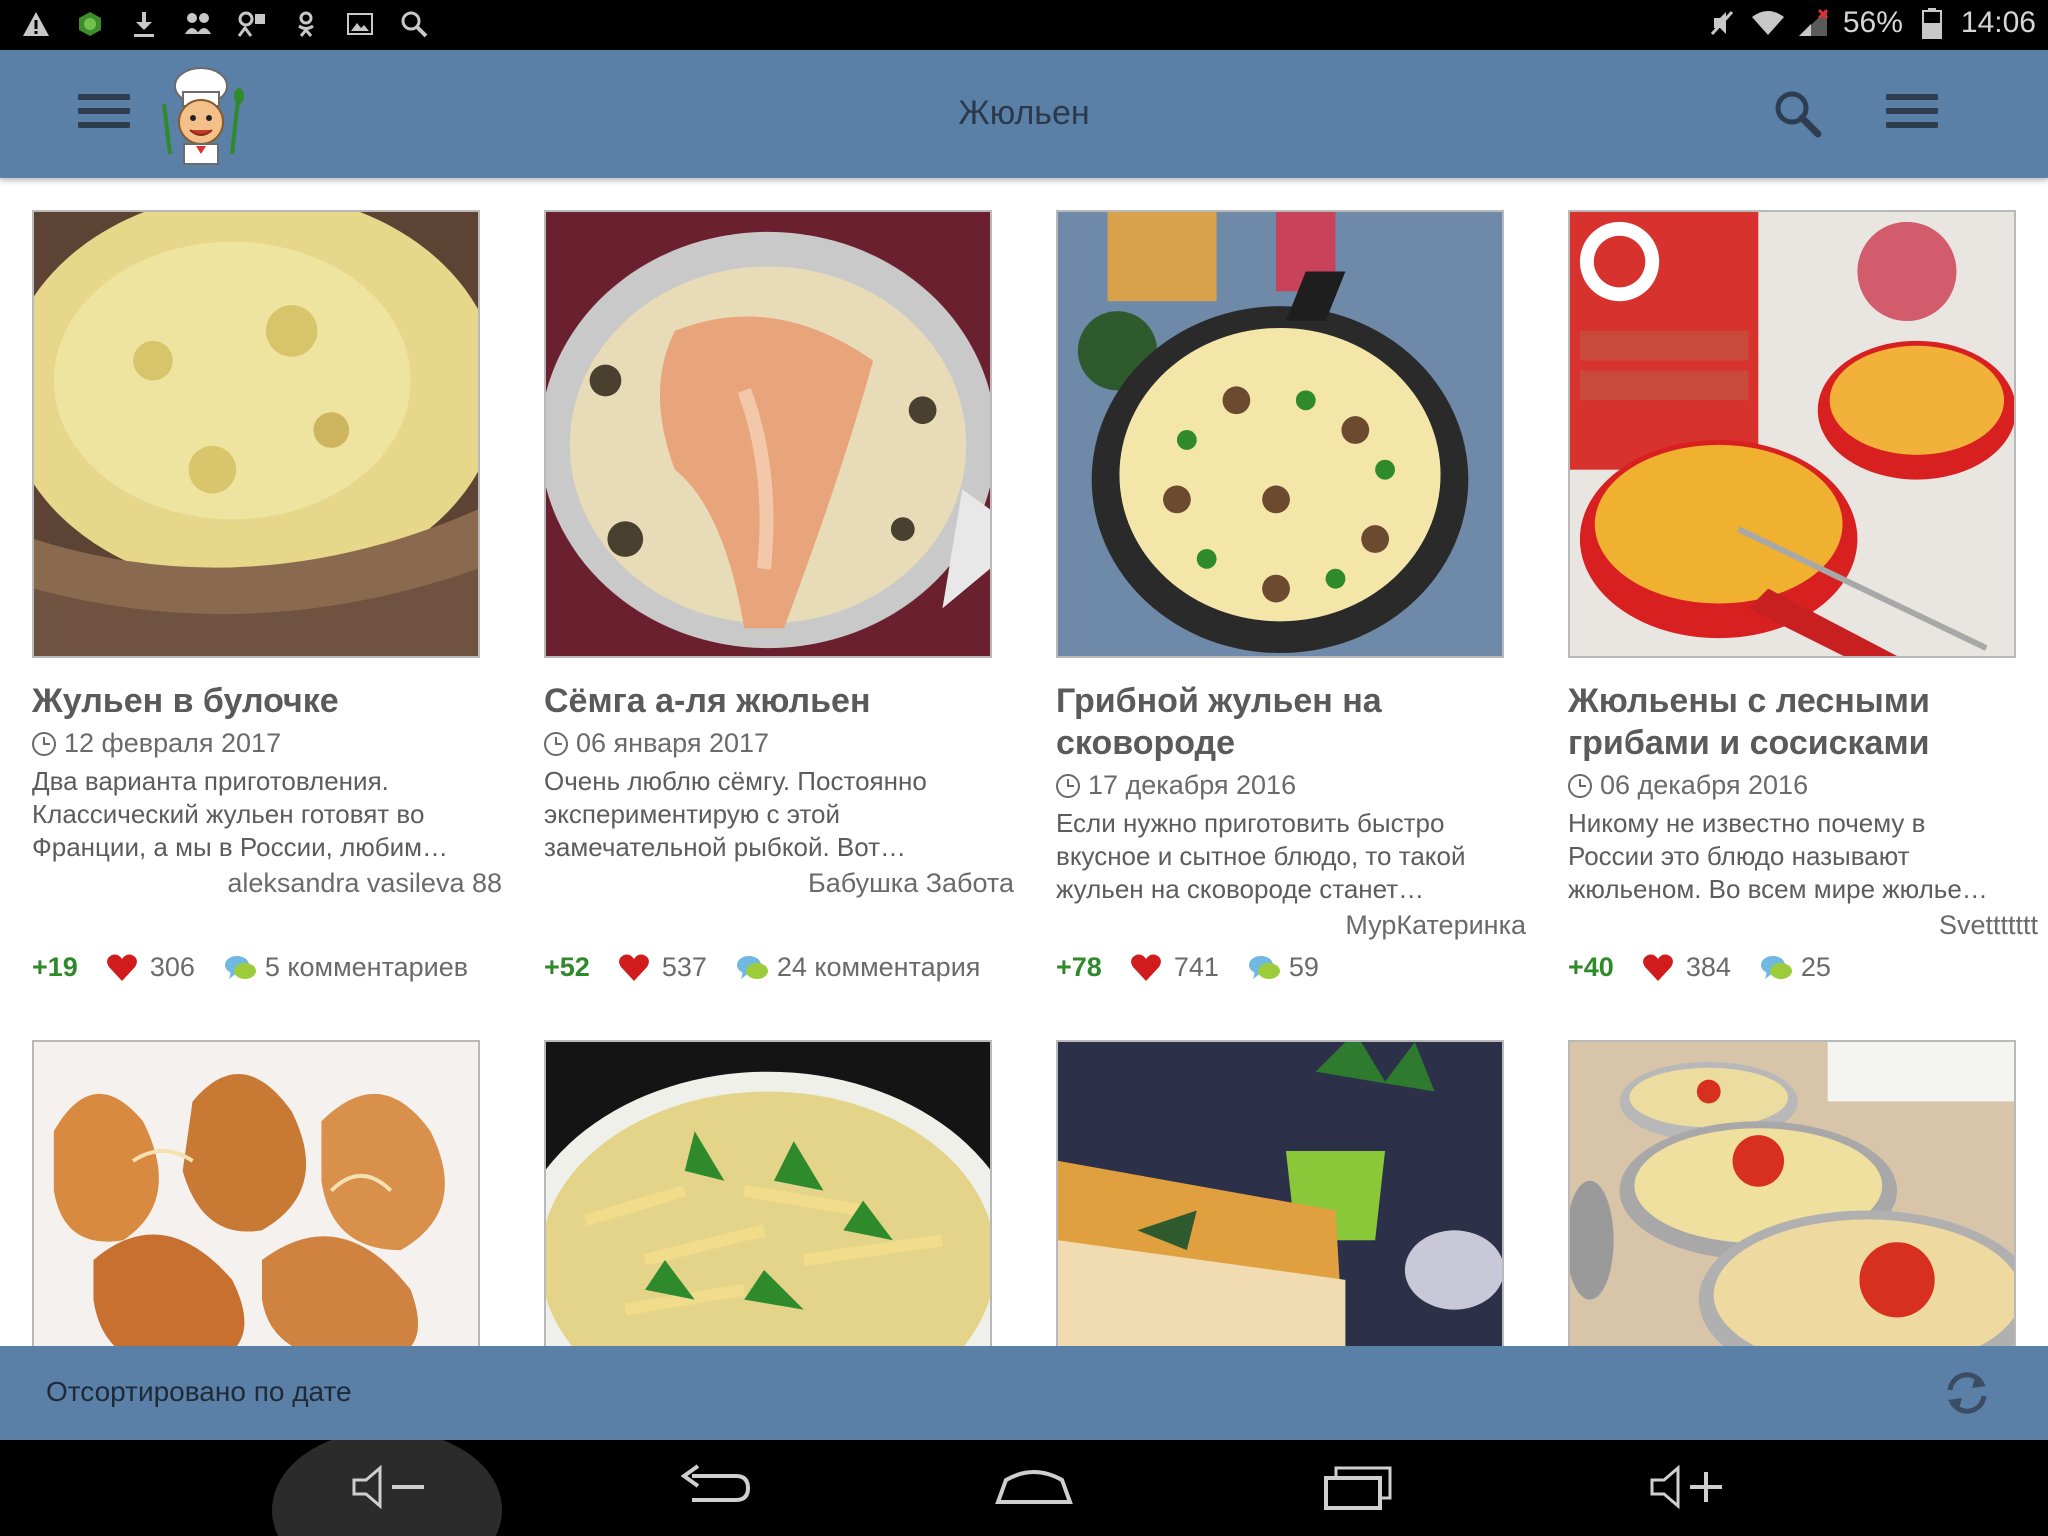 The width and height of the screenshot is (2048, 1536). I want to click on comments-count: 59, so click(1304, 967).